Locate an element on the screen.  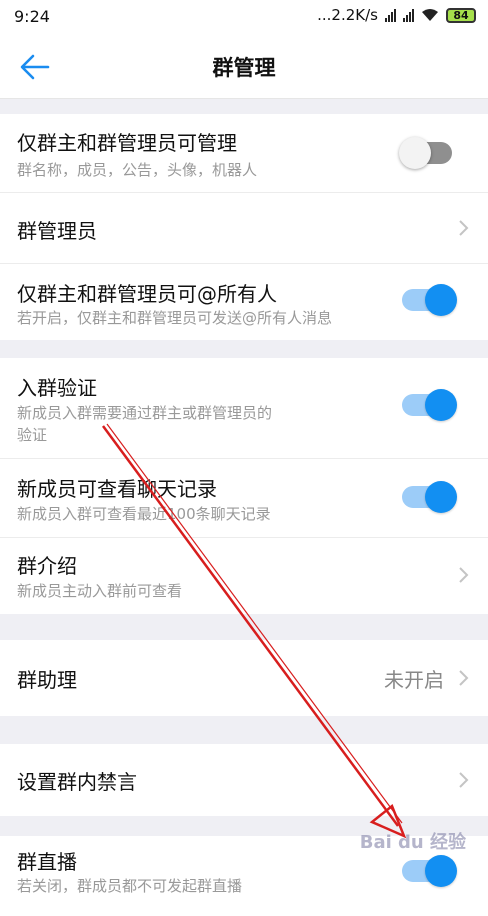
at-all-toggle is located at coordinates (429, 300).